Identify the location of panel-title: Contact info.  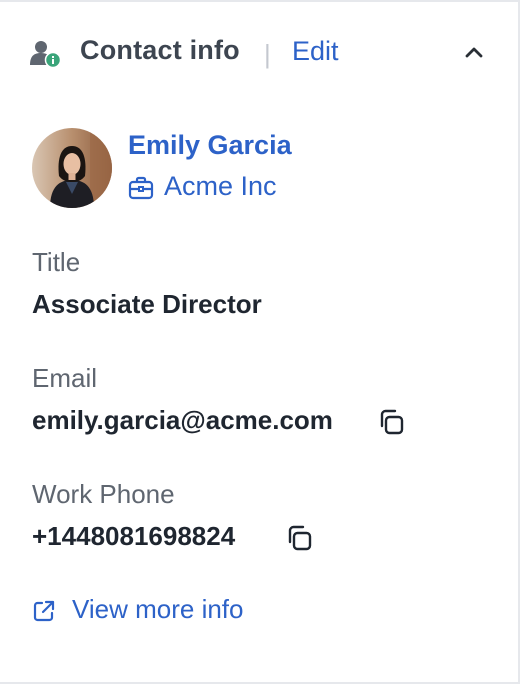
(160, 50).